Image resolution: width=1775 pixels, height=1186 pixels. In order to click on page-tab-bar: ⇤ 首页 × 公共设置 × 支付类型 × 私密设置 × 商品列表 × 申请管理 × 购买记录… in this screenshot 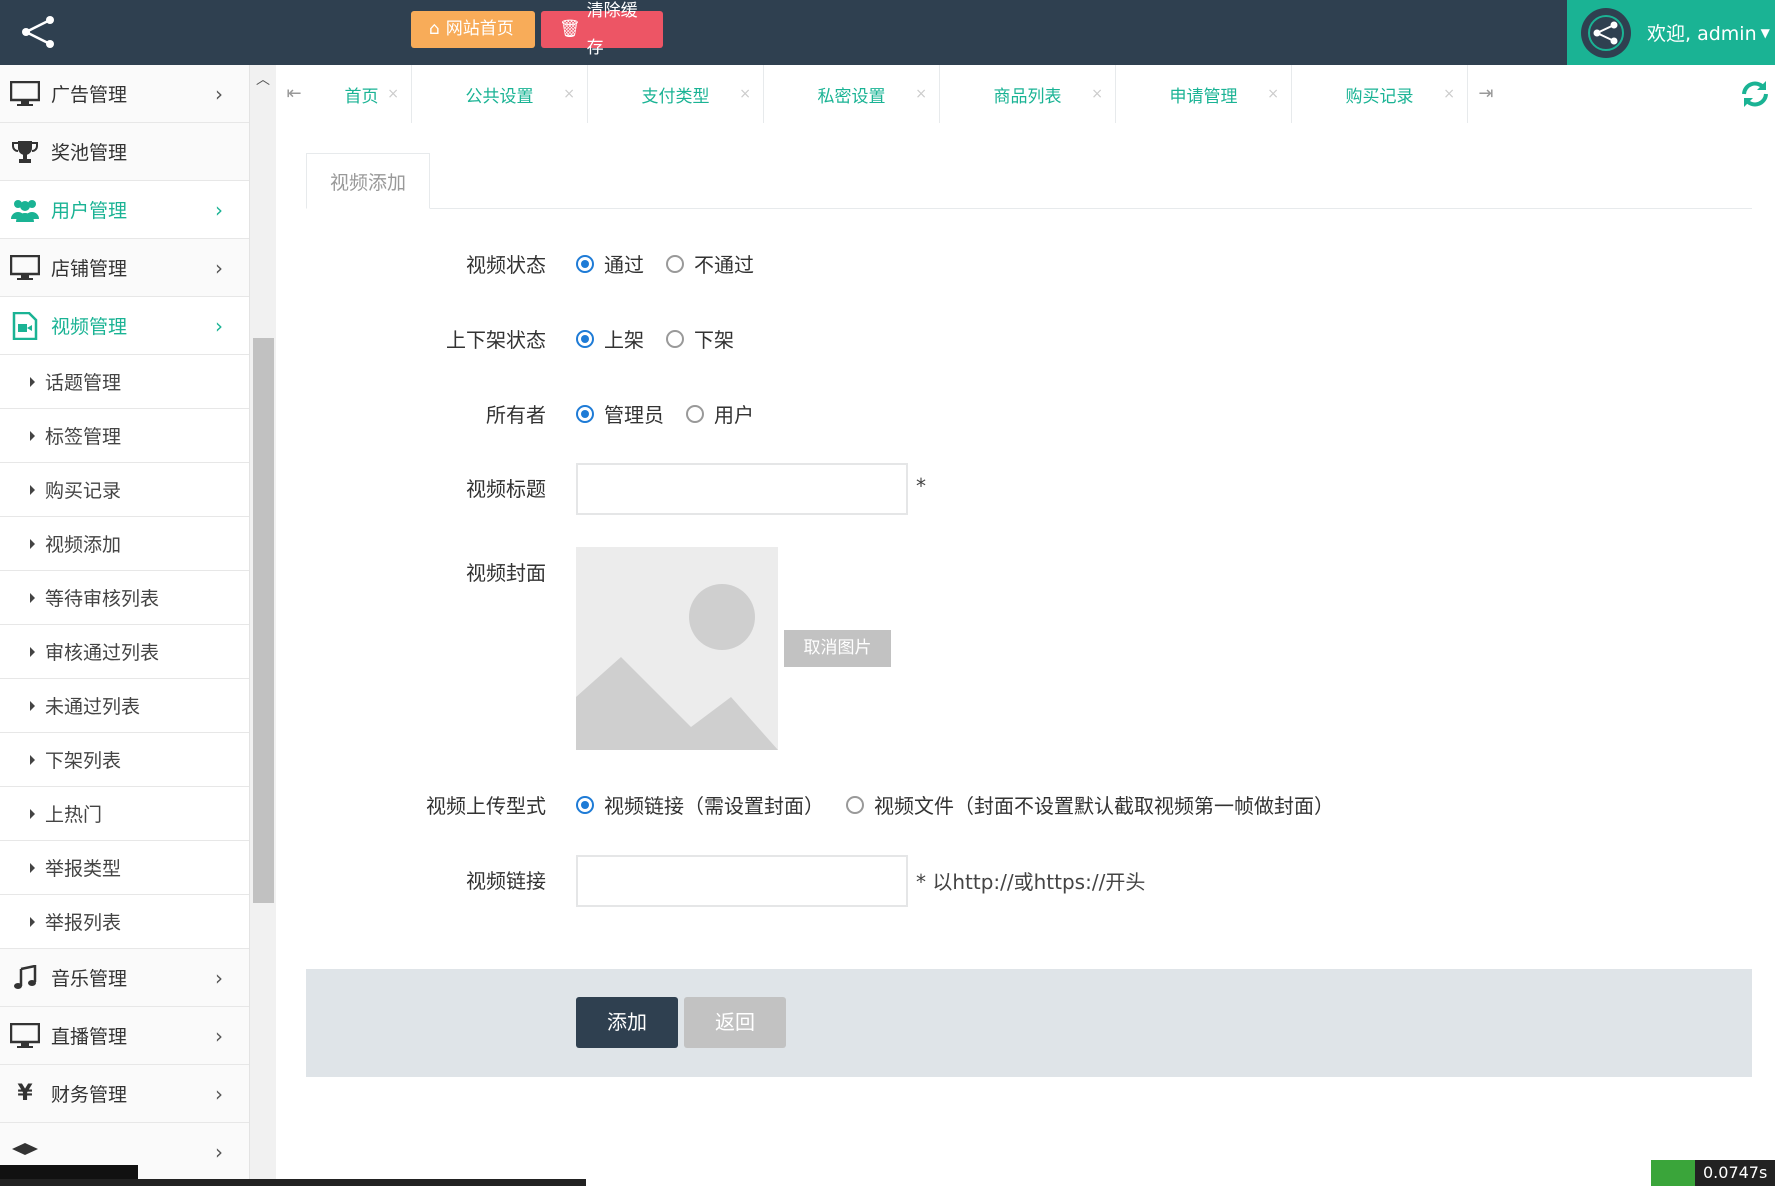, I will do `click(1025, 94)`.